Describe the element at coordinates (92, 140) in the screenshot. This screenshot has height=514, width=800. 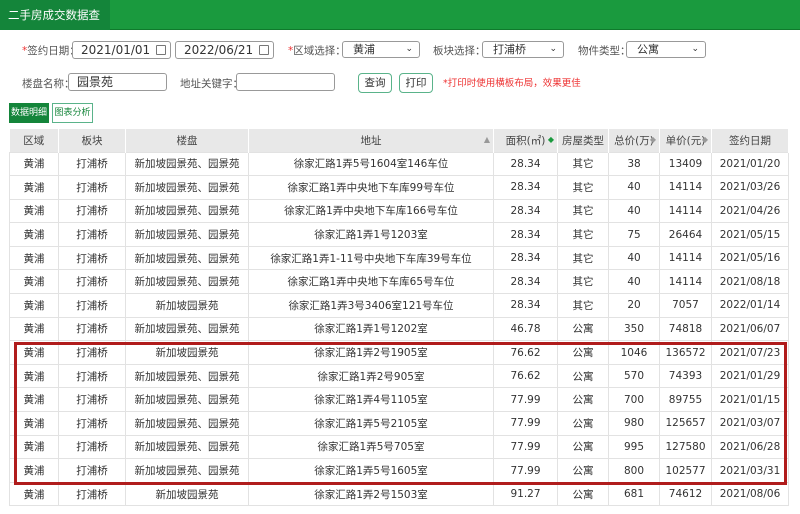
I see `col-block: 板块` at that location.